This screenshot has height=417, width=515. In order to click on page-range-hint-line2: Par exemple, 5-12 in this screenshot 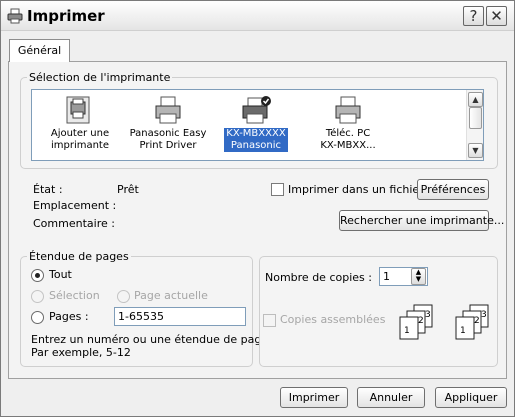, I will do `click(81, 352)`.